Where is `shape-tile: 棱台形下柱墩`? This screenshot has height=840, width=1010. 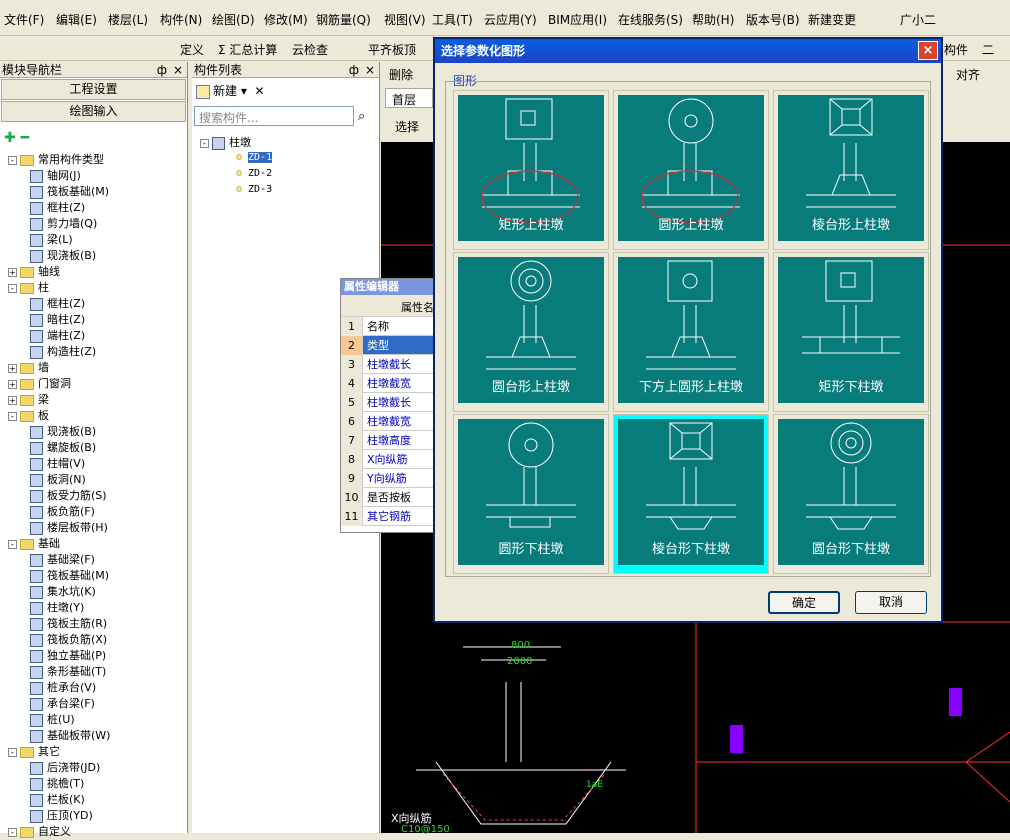 shape-tile: 棱台形下柱墩 is located at coordinates (691, 494).